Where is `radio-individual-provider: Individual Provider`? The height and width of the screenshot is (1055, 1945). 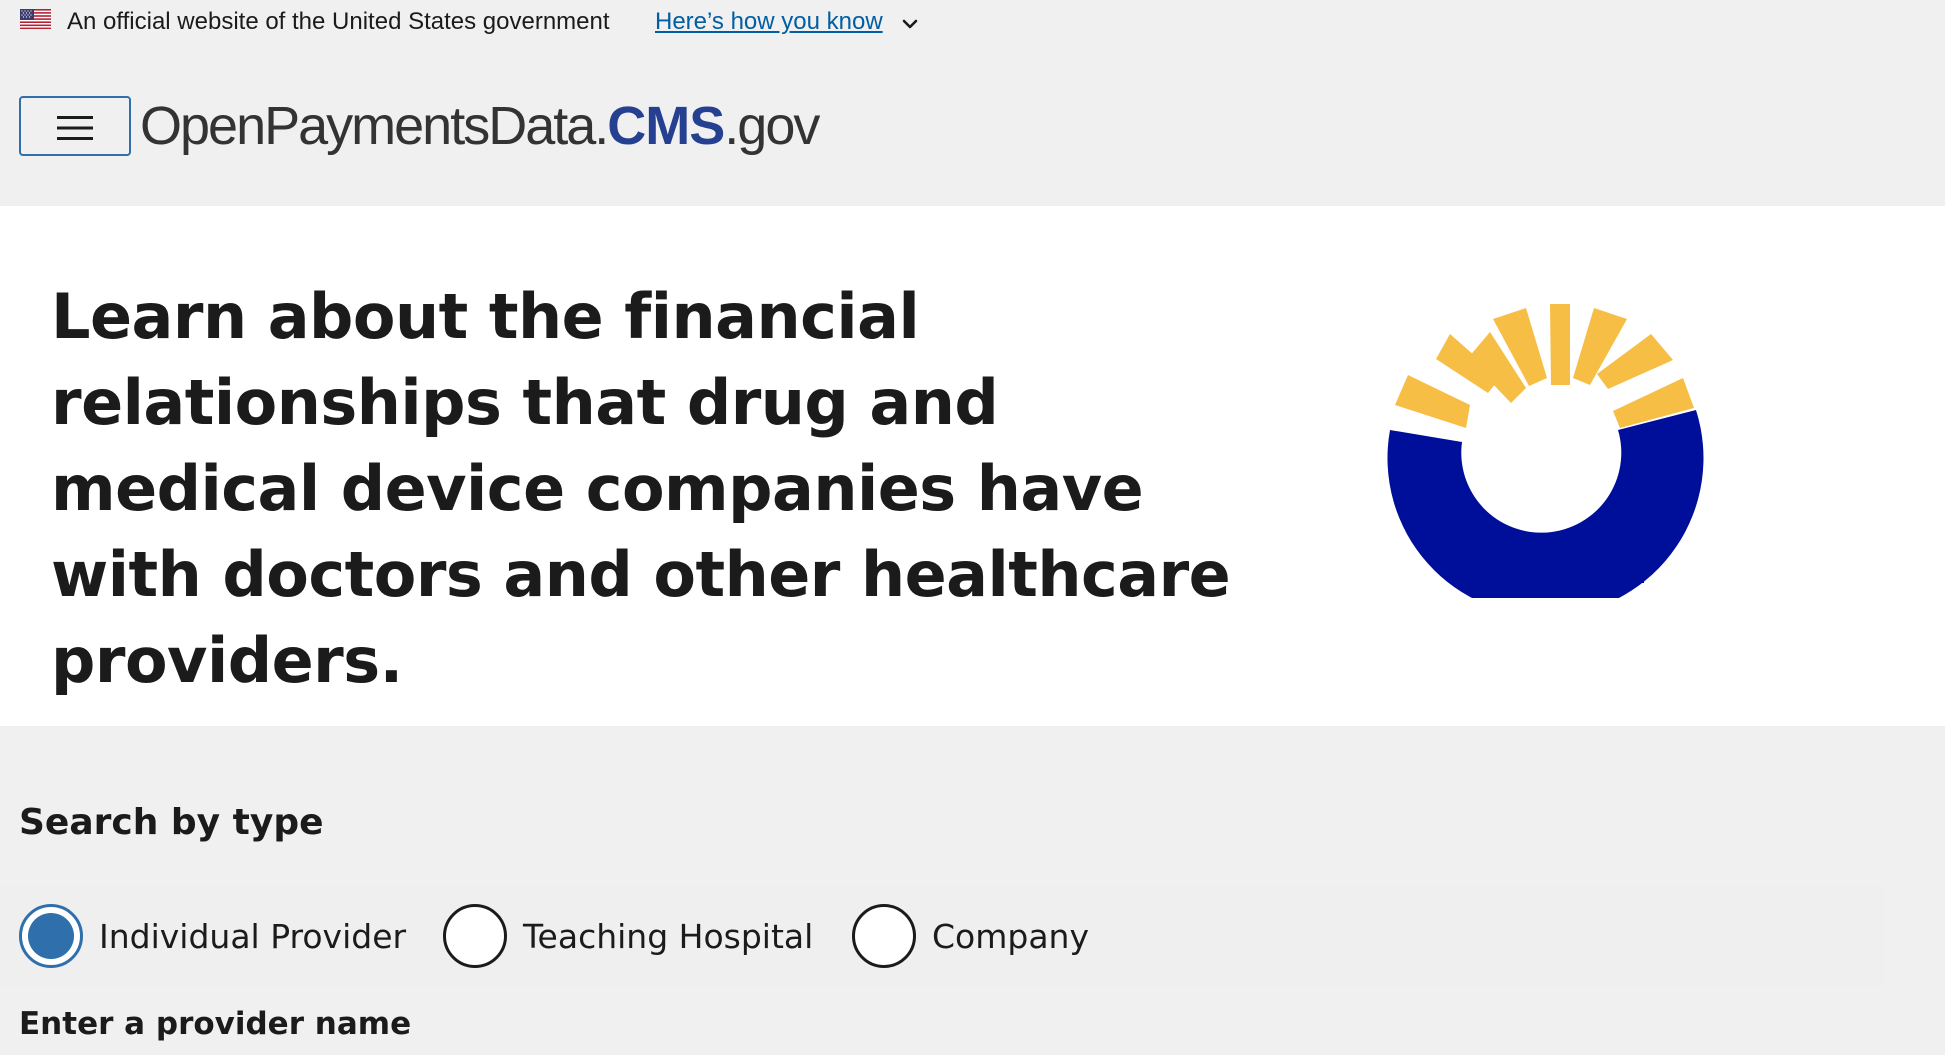 radio-individual-provider: Individual Provider is located at coordinates (212, 936).